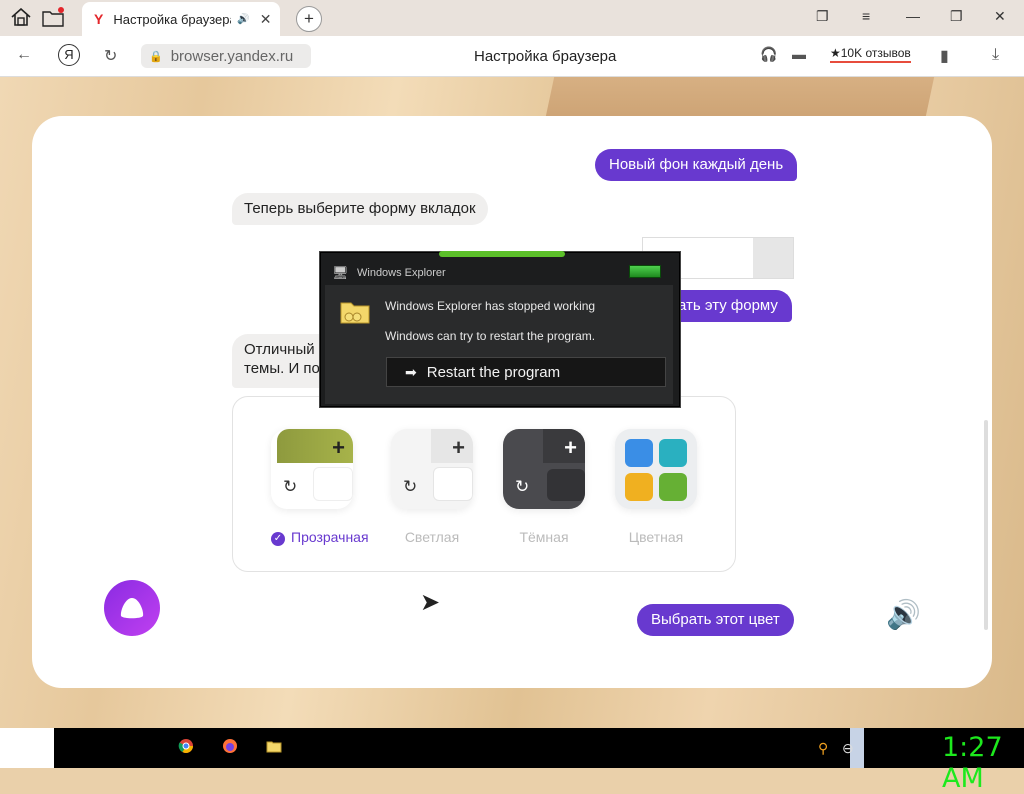 Image resolution: width=1024 pixels, height=794 pixels. What do you see at coordinates (490, 336) in the screenshot?
I see `dialog-message-body: Windows can try to restart the program.` at bounding box center [490, 336].